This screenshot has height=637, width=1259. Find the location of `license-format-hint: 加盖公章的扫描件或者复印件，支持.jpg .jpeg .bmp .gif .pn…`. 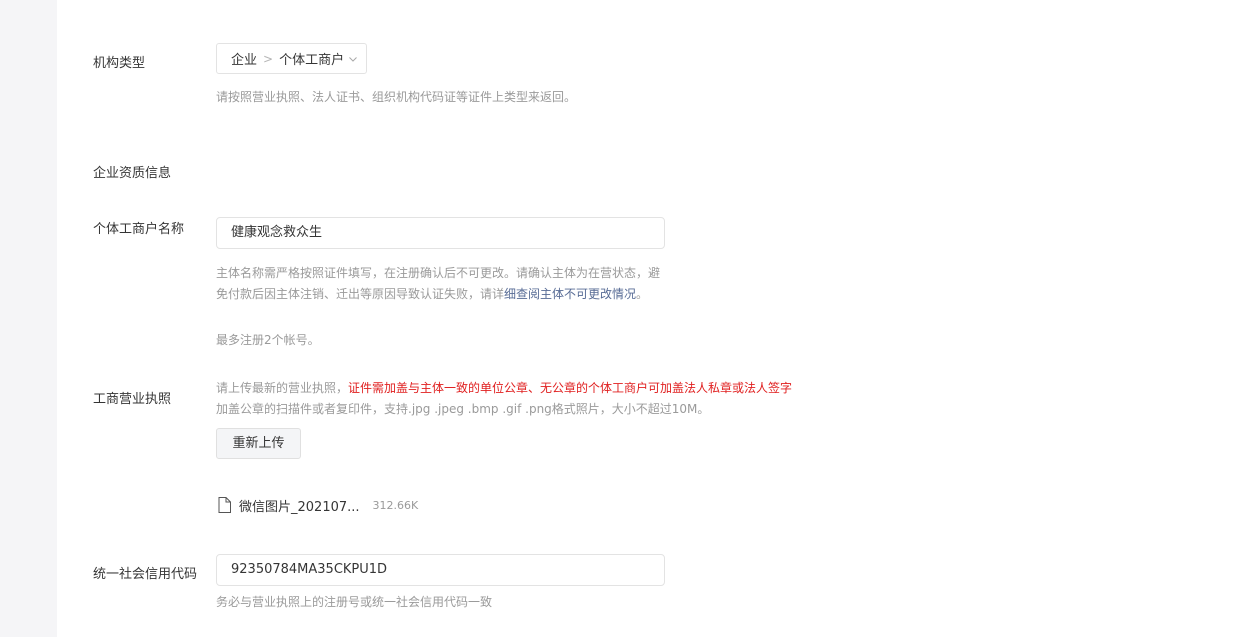

license-format-hint: 加盖公章的扫描件或者复印件，支持.jpg .jpeg .bmp .gif .pn… is located at coordinates (463, 409).